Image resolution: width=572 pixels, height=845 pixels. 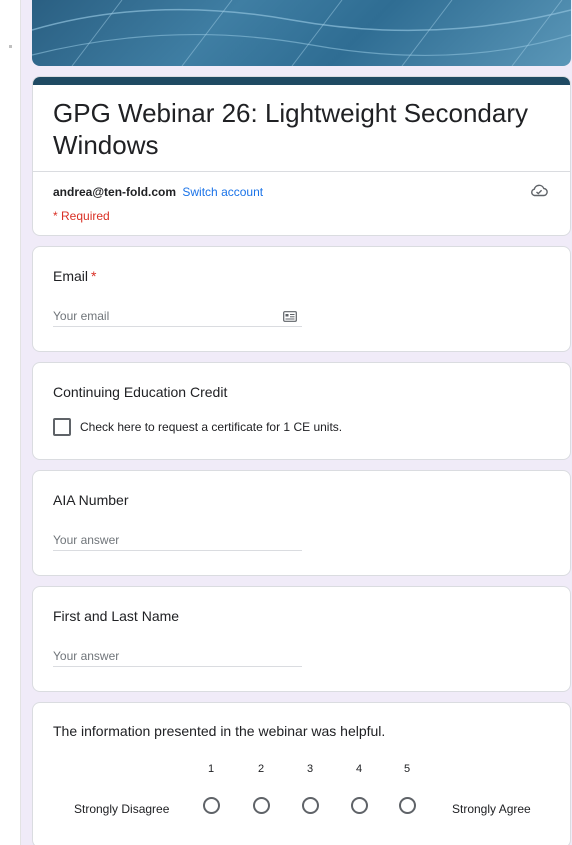 What do you see at coordinates (310, 769) in the screenshot?
I see `scale-label-3: 3` at bounding box center [310, 769].